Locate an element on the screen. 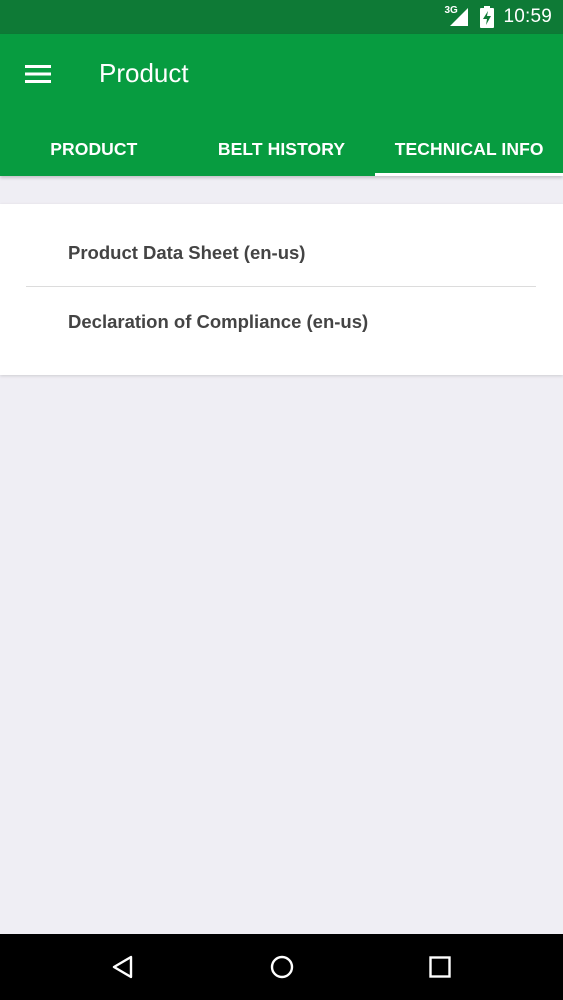 This screenshot has height=1000, width=563. tab-product: PRODUCT is located at coordinates (94, 149).